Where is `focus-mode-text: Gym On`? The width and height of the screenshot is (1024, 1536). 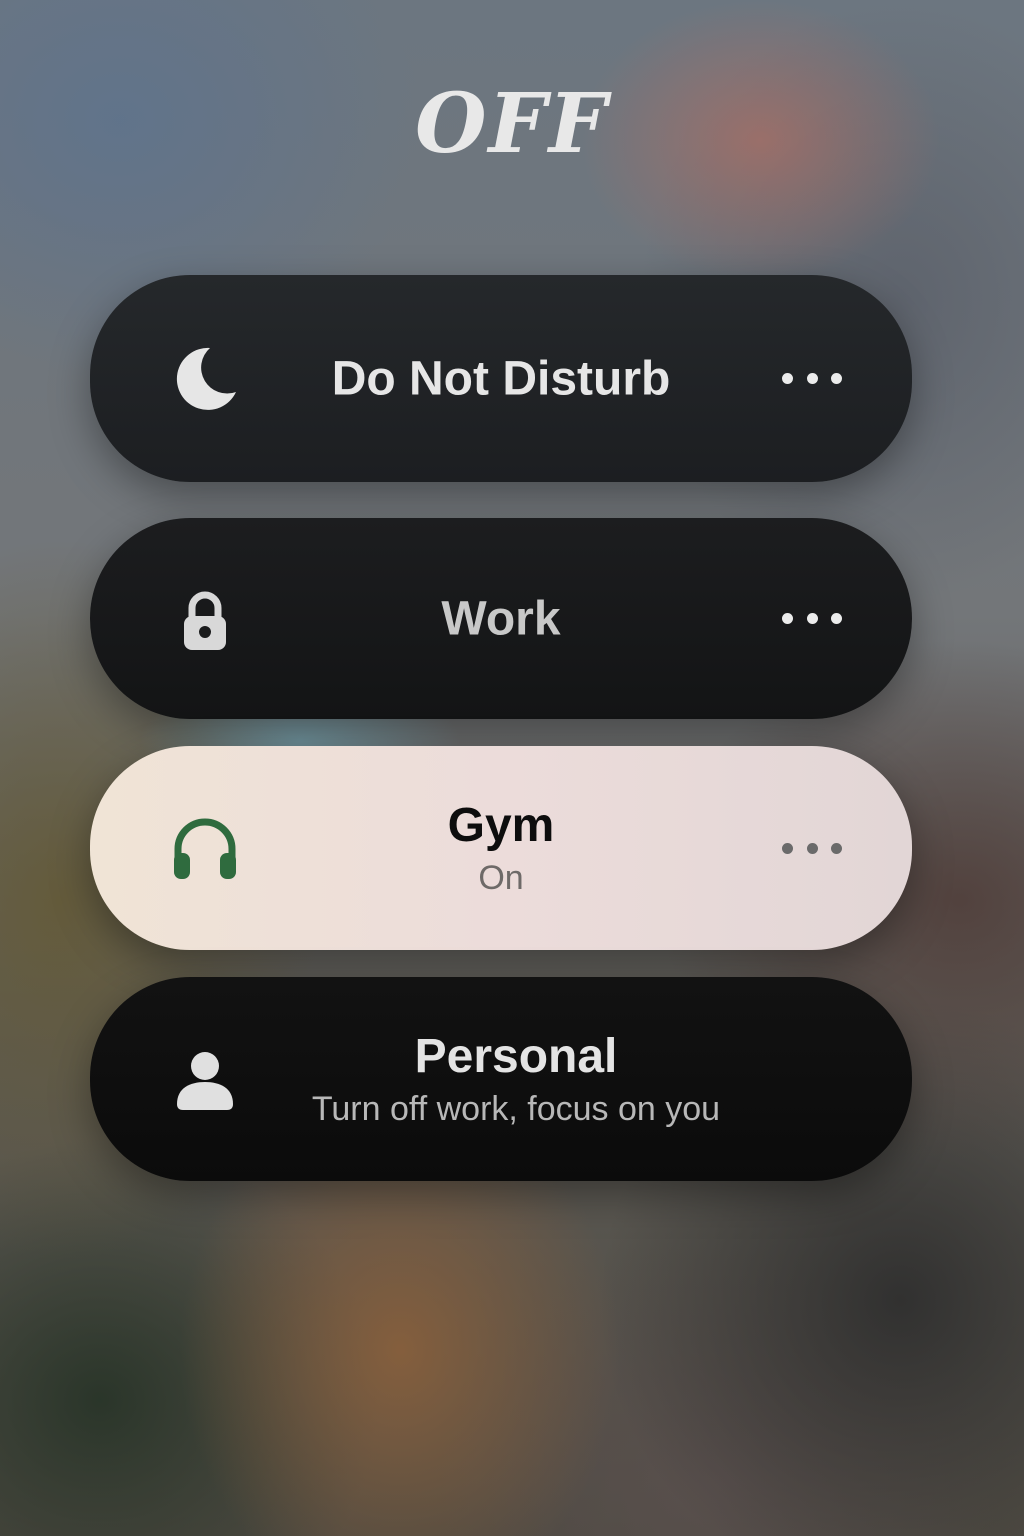
focus-mode-text: Gym On is located at coordinates (501, 848).